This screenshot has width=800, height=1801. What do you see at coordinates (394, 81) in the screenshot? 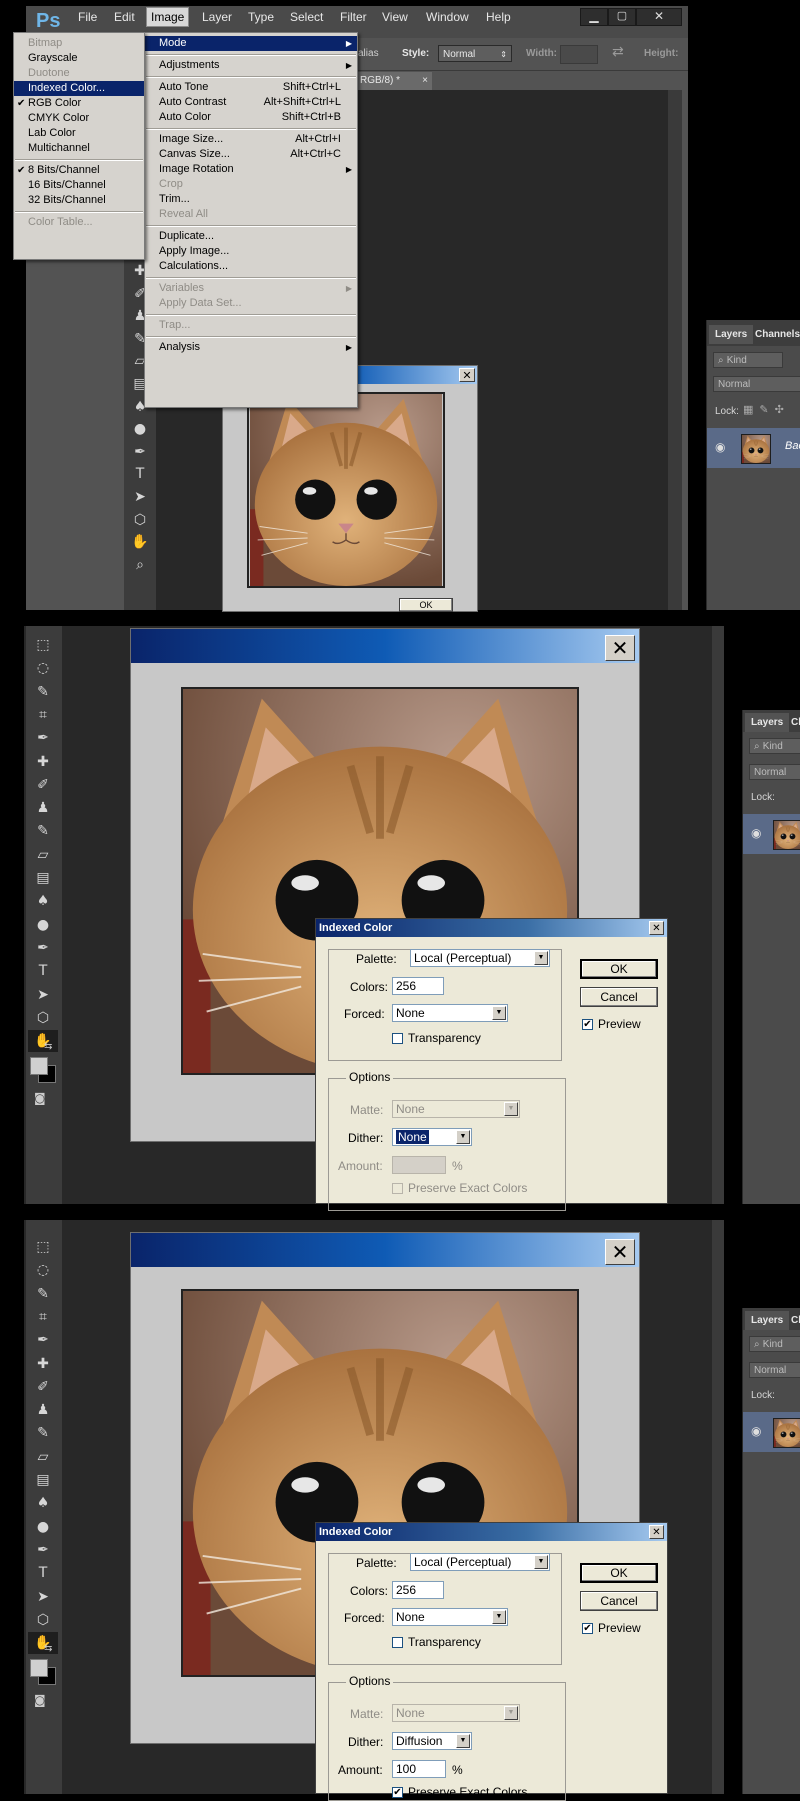
I see `document-tab: RGB/8) * ×` at bounding box center [394, 81].